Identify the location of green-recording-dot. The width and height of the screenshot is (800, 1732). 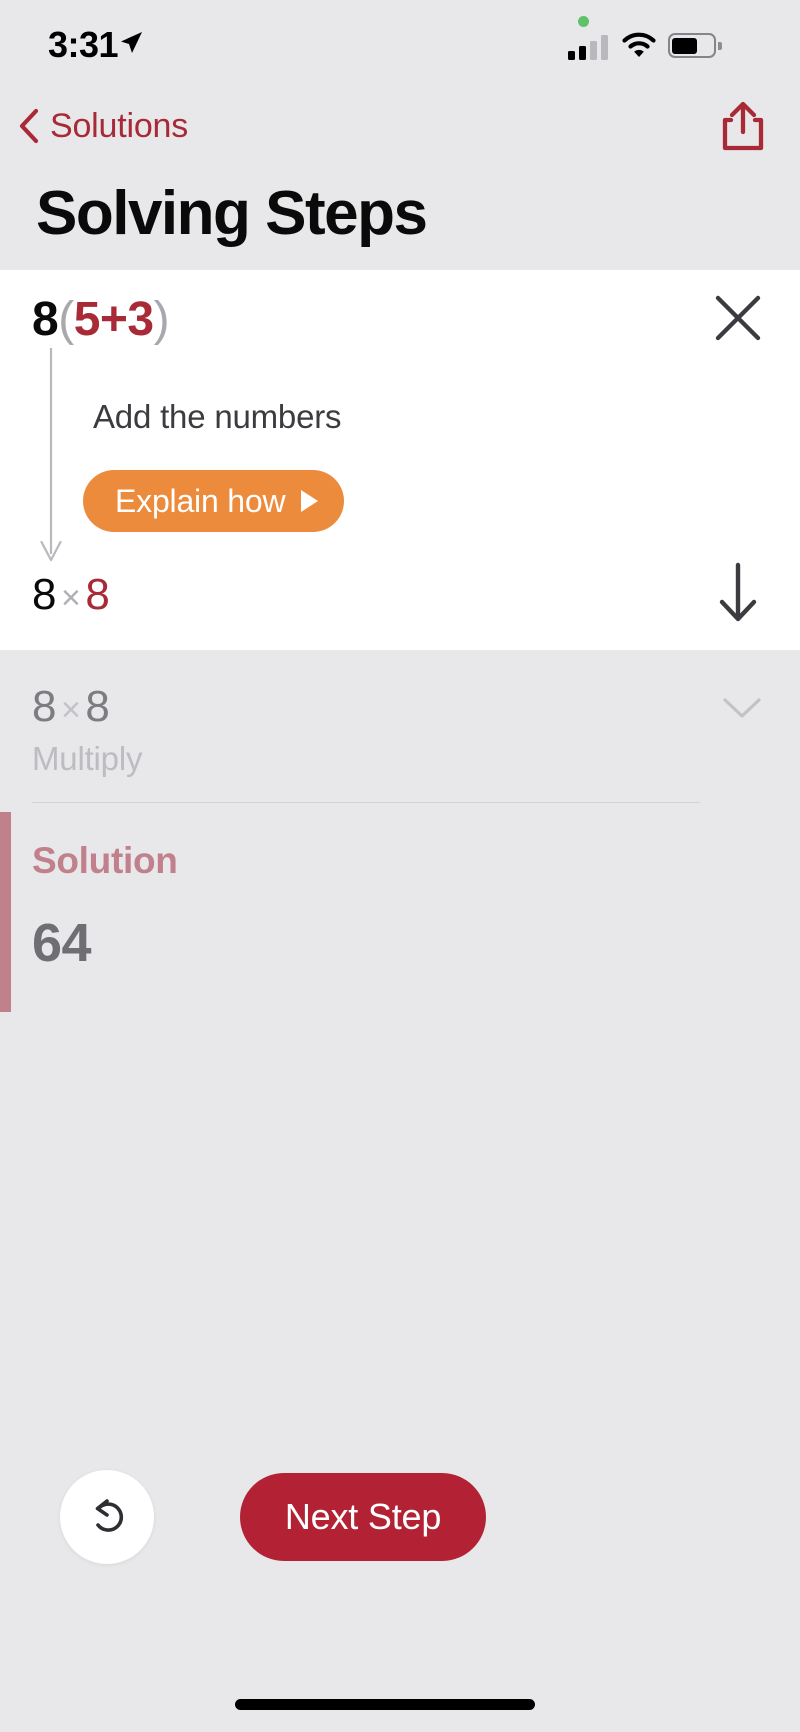
(583, 21).